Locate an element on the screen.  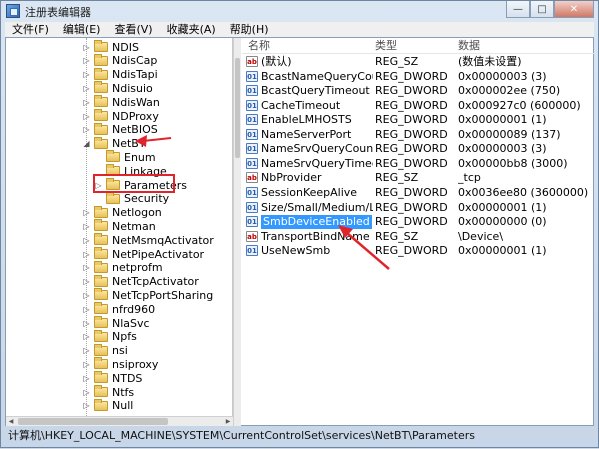
tree-item-netbt: ◢ NetBT is located at coordinates (114, 143).